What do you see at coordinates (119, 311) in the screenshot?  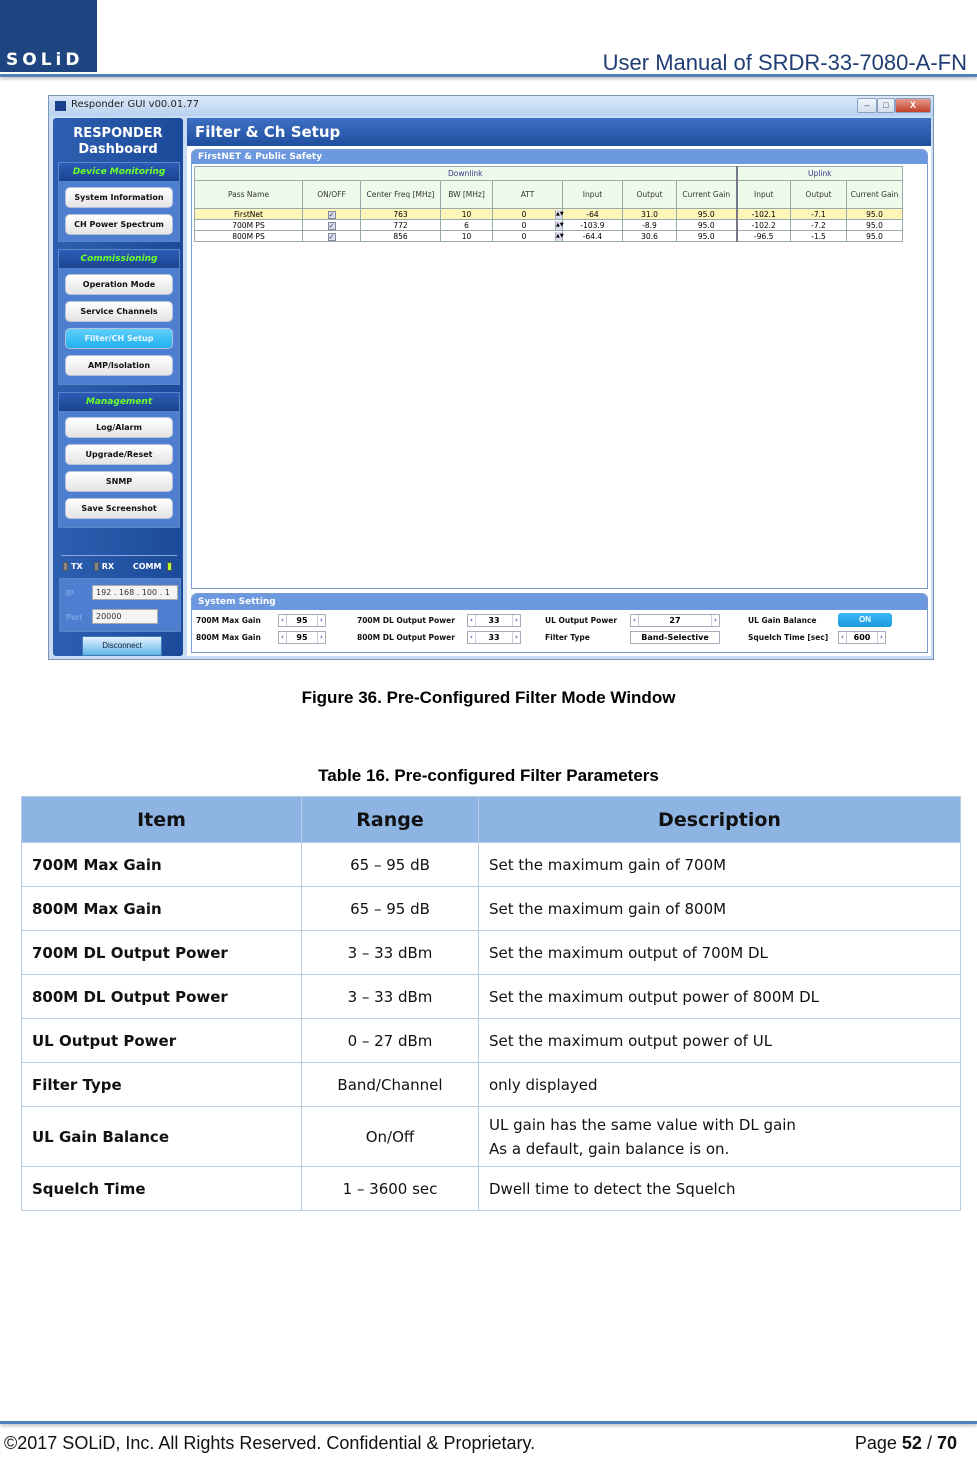 I see `service-channels-button: Service Channels` at bounding box center [119, 311].